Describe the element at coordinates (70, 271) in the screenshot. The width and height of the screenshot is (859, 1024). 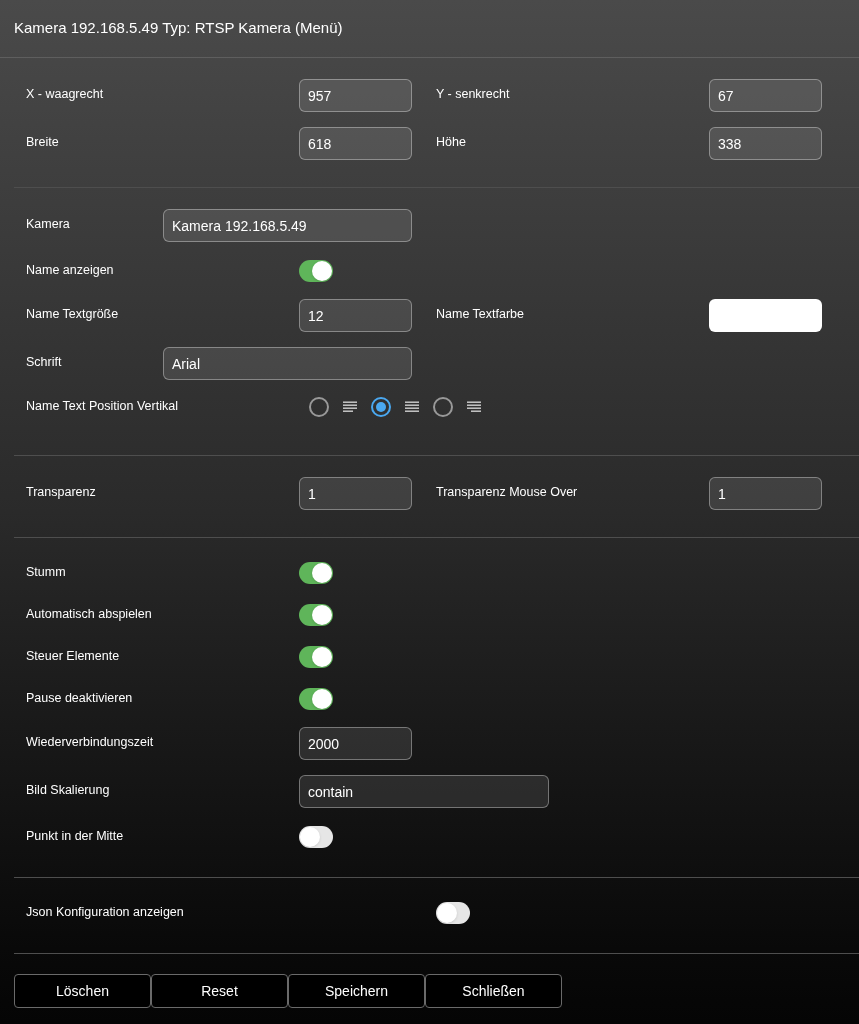
I see `field-label: Name anzeigen` at that location.